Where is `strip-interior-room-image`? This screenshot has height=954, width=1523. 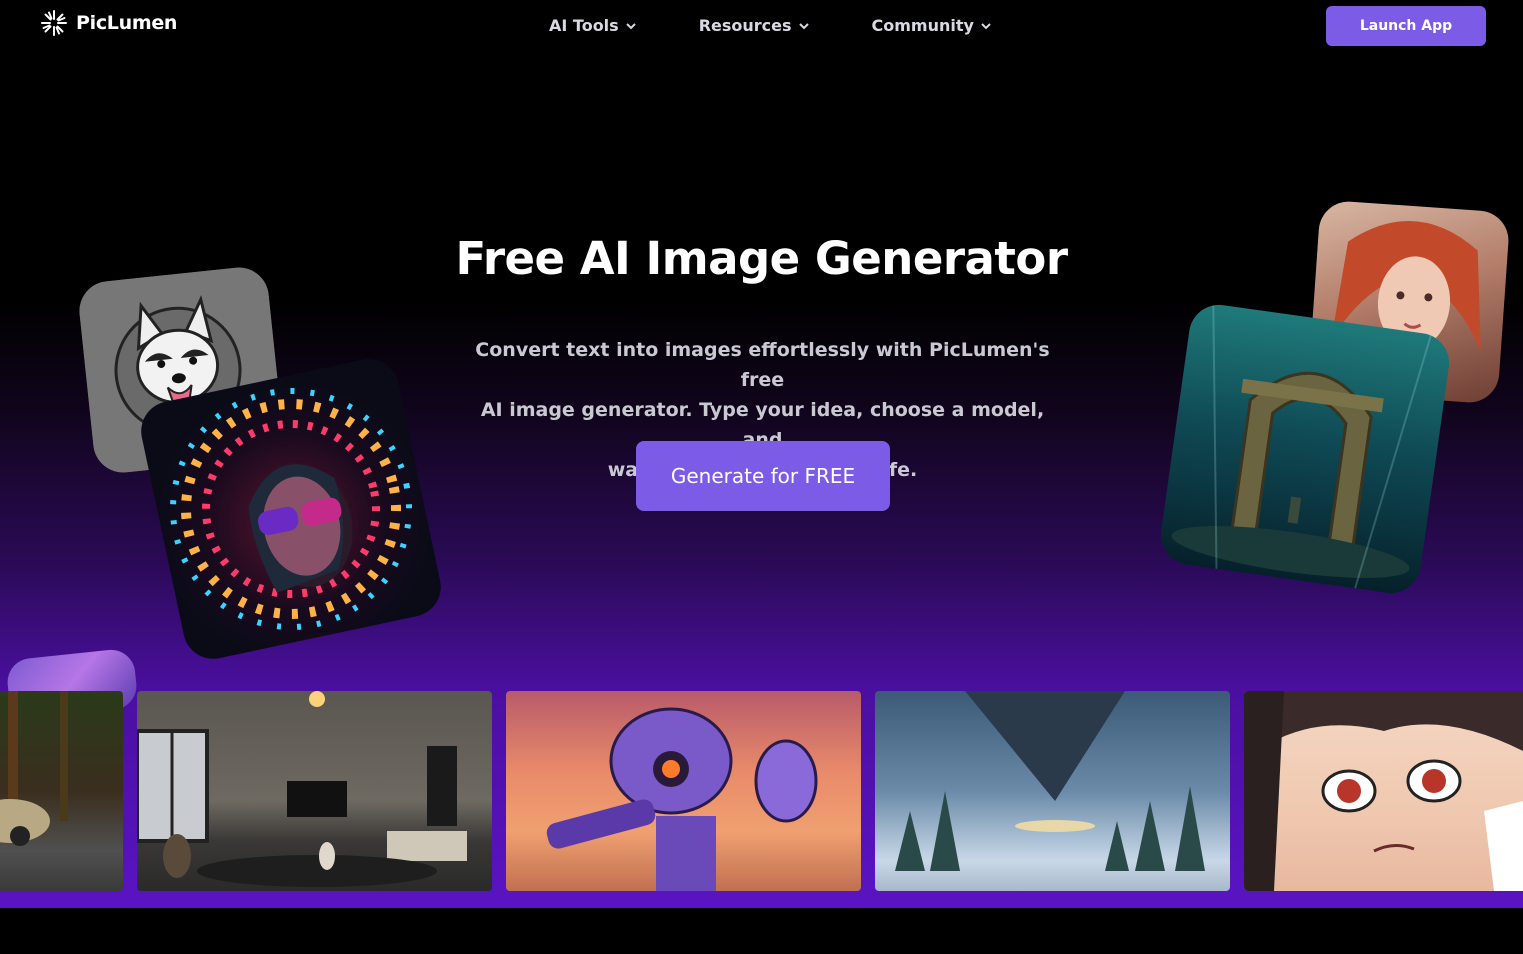
strip-interior-room-image is located at coordinates (314, 791).